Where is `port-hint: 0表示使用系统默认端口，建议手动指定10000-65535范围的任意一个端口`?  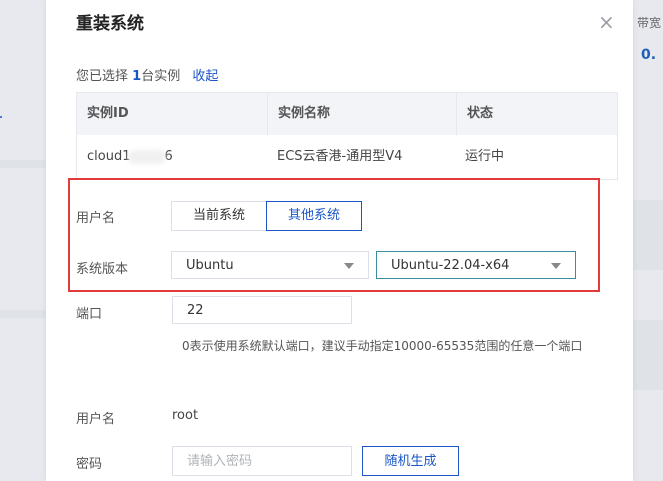
port-hint: 0表示使用系统默认端口，建议手动指定10000-65535范围的任意一个端口 is located at coordinates (382, 346).